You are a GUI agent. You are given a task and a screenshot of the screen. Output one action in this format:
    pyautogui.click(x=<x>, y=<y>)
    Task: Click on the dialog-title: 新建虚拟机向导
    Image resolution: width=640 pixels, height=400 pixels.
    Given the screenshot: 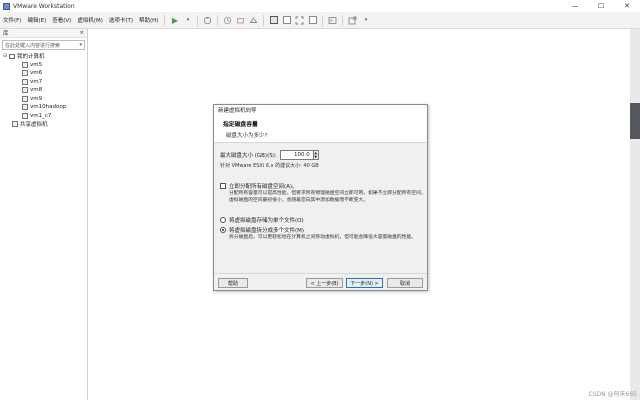 What is the action you would take?
    pyautogui.click(x=320, y=110)
    